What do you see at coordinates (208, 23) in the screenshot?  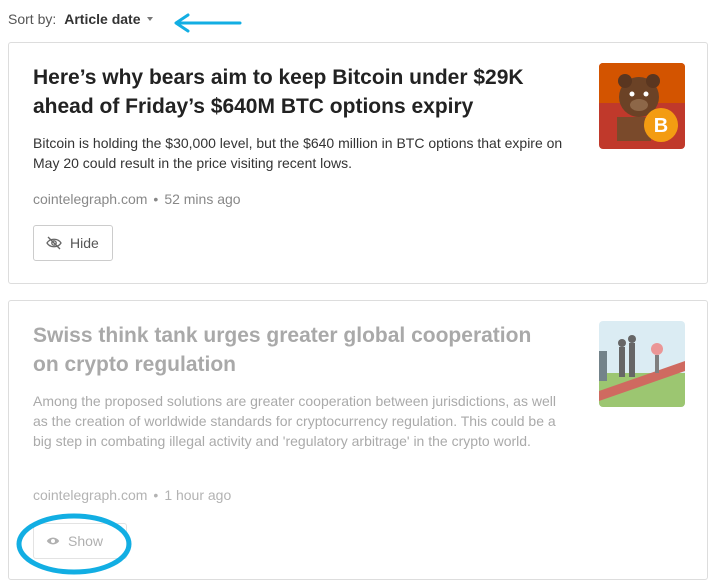 I see `annotation-arrow` at bounding box center [208, 23].